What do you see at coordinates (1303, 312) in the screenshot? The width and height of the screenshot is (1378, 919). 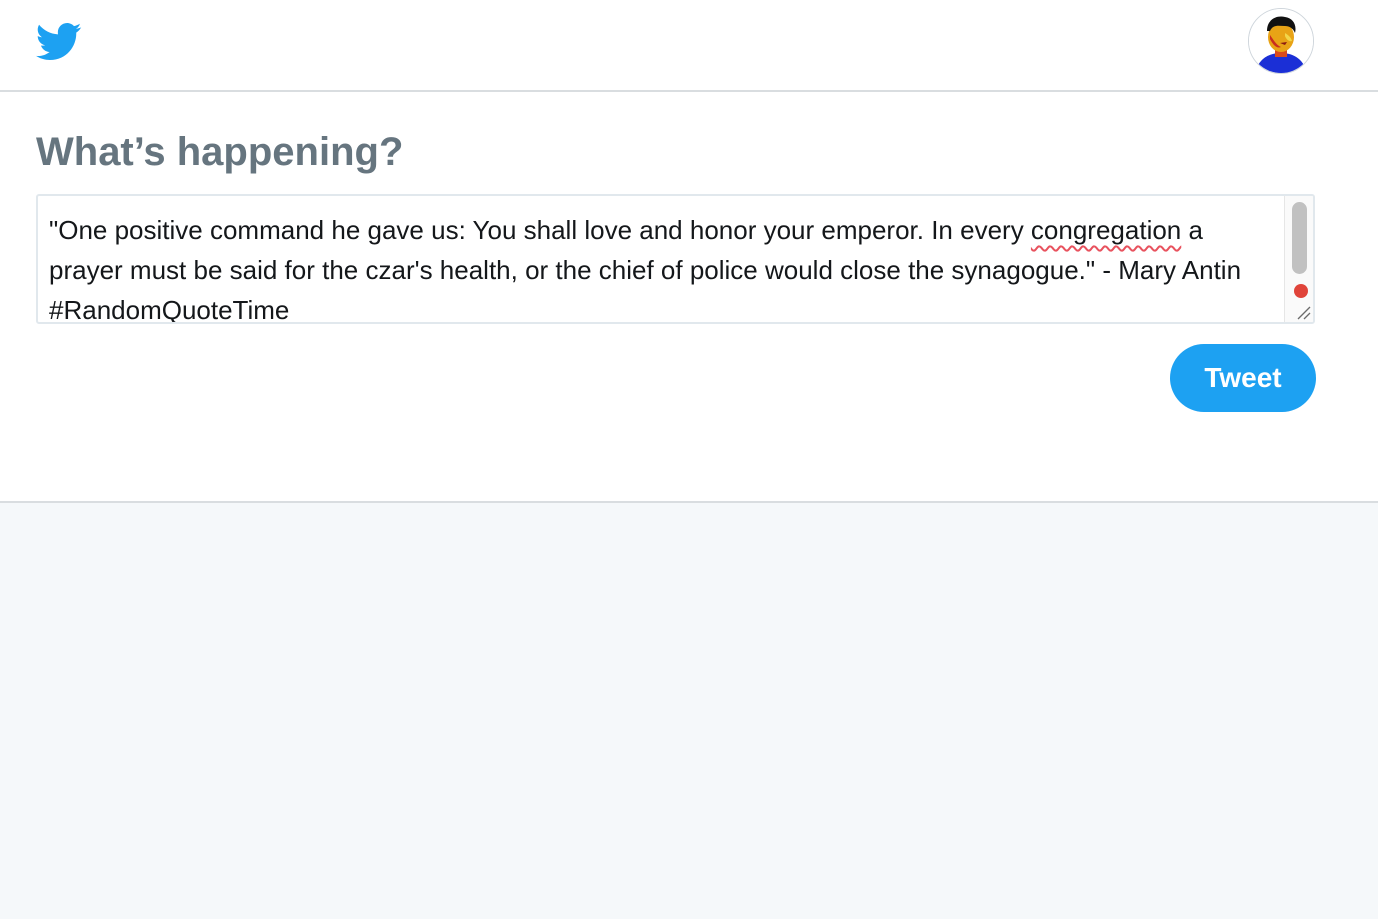 I see `resize-handle-icon` at bounding box center [1303, 312].